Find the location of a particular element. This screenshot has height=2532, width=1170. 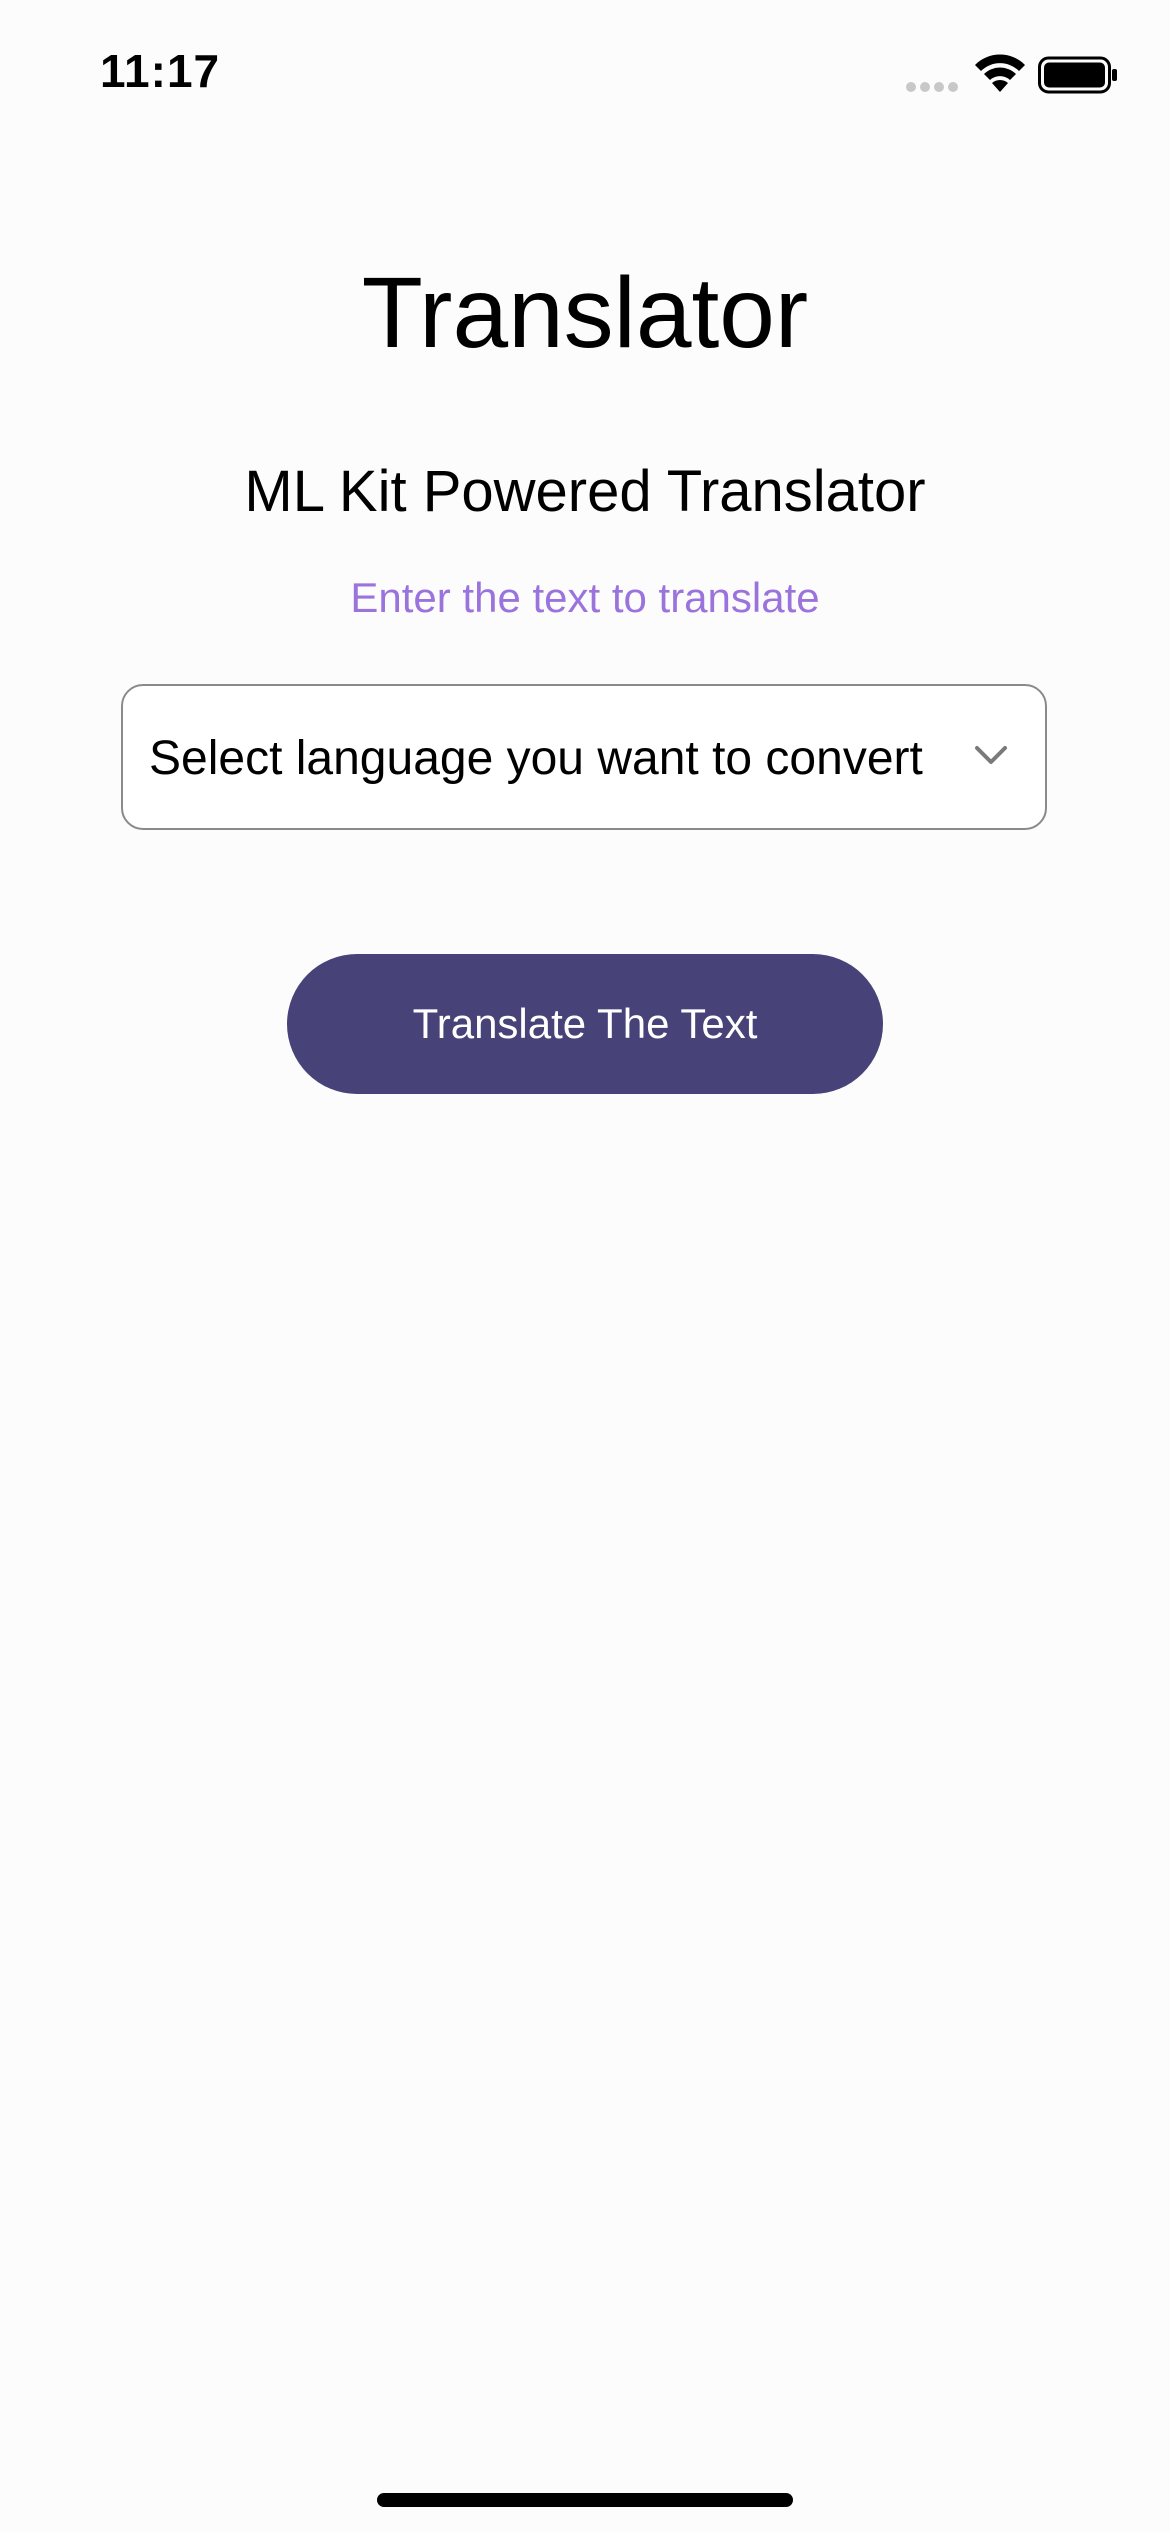

status-bar: 11:17 is located at coordinates (585, 75).